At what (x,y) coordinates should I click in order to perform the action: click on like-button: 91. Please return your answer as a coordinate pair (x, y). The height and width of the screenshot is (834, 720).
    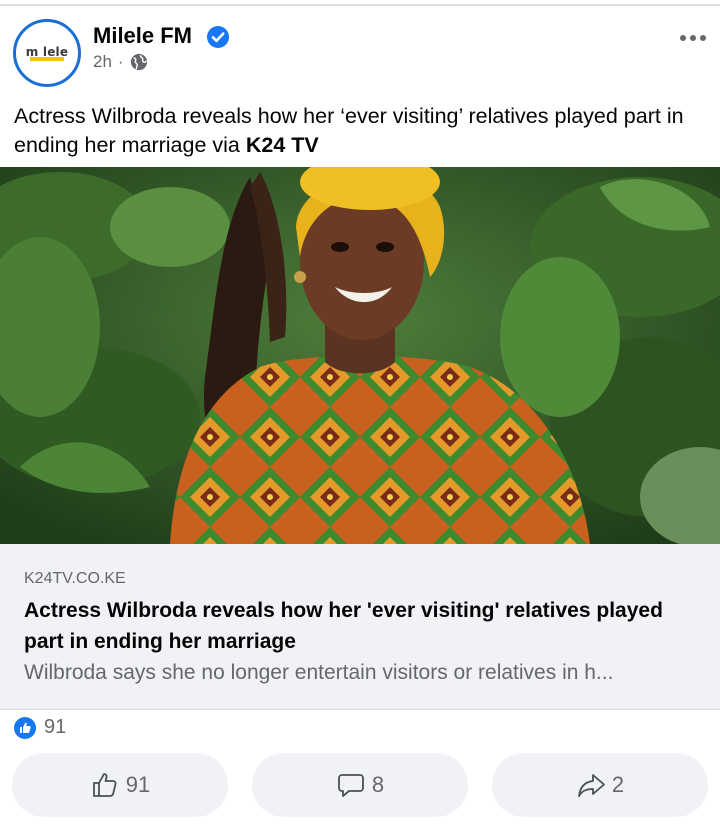
    Looking at the image, I should click on (120, 785).